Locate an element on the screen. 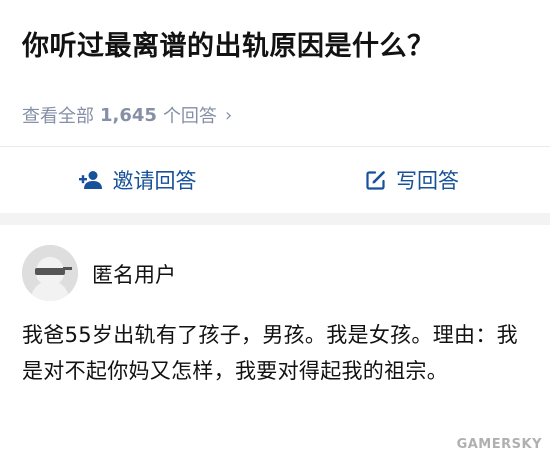  chevron-right-icon: › is located at coordinates (228, 115).